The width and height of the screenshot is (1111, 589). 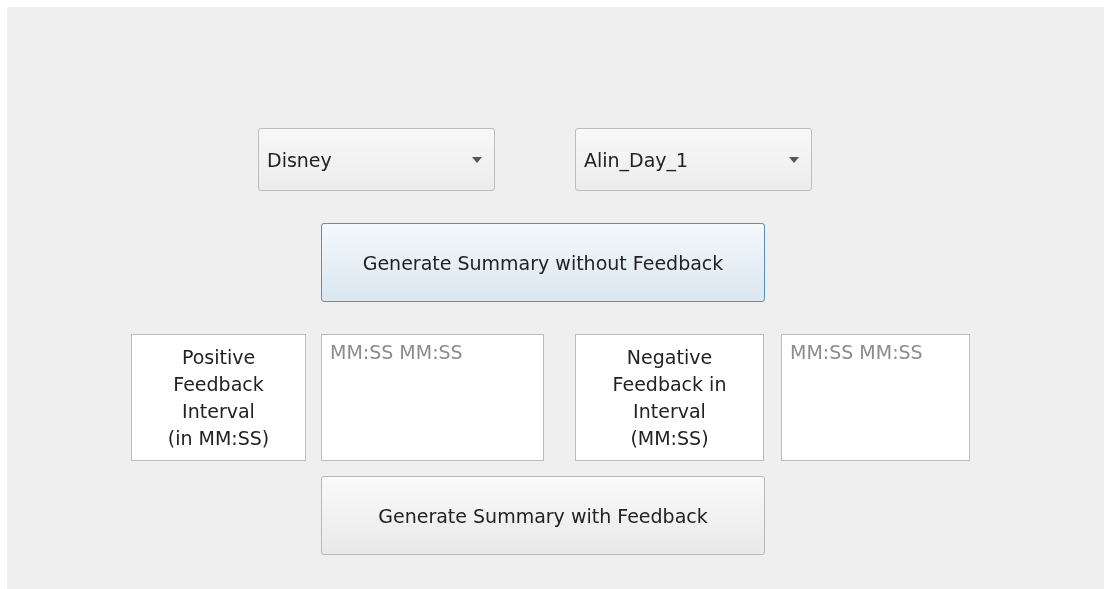 What do you see at coordinates (669, 397) in the screenshot?
I see `field-label: Negative Feedback in Interval (MM:SS)` at bounding box center [669, 397].